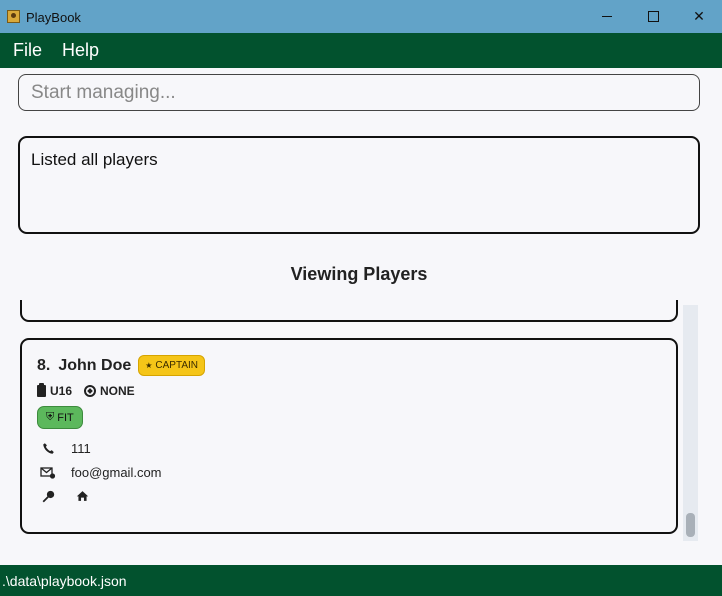 The height and width of the screenshot is (596, 722). I want to click on result-message: Listed all players, so click(94, 159).